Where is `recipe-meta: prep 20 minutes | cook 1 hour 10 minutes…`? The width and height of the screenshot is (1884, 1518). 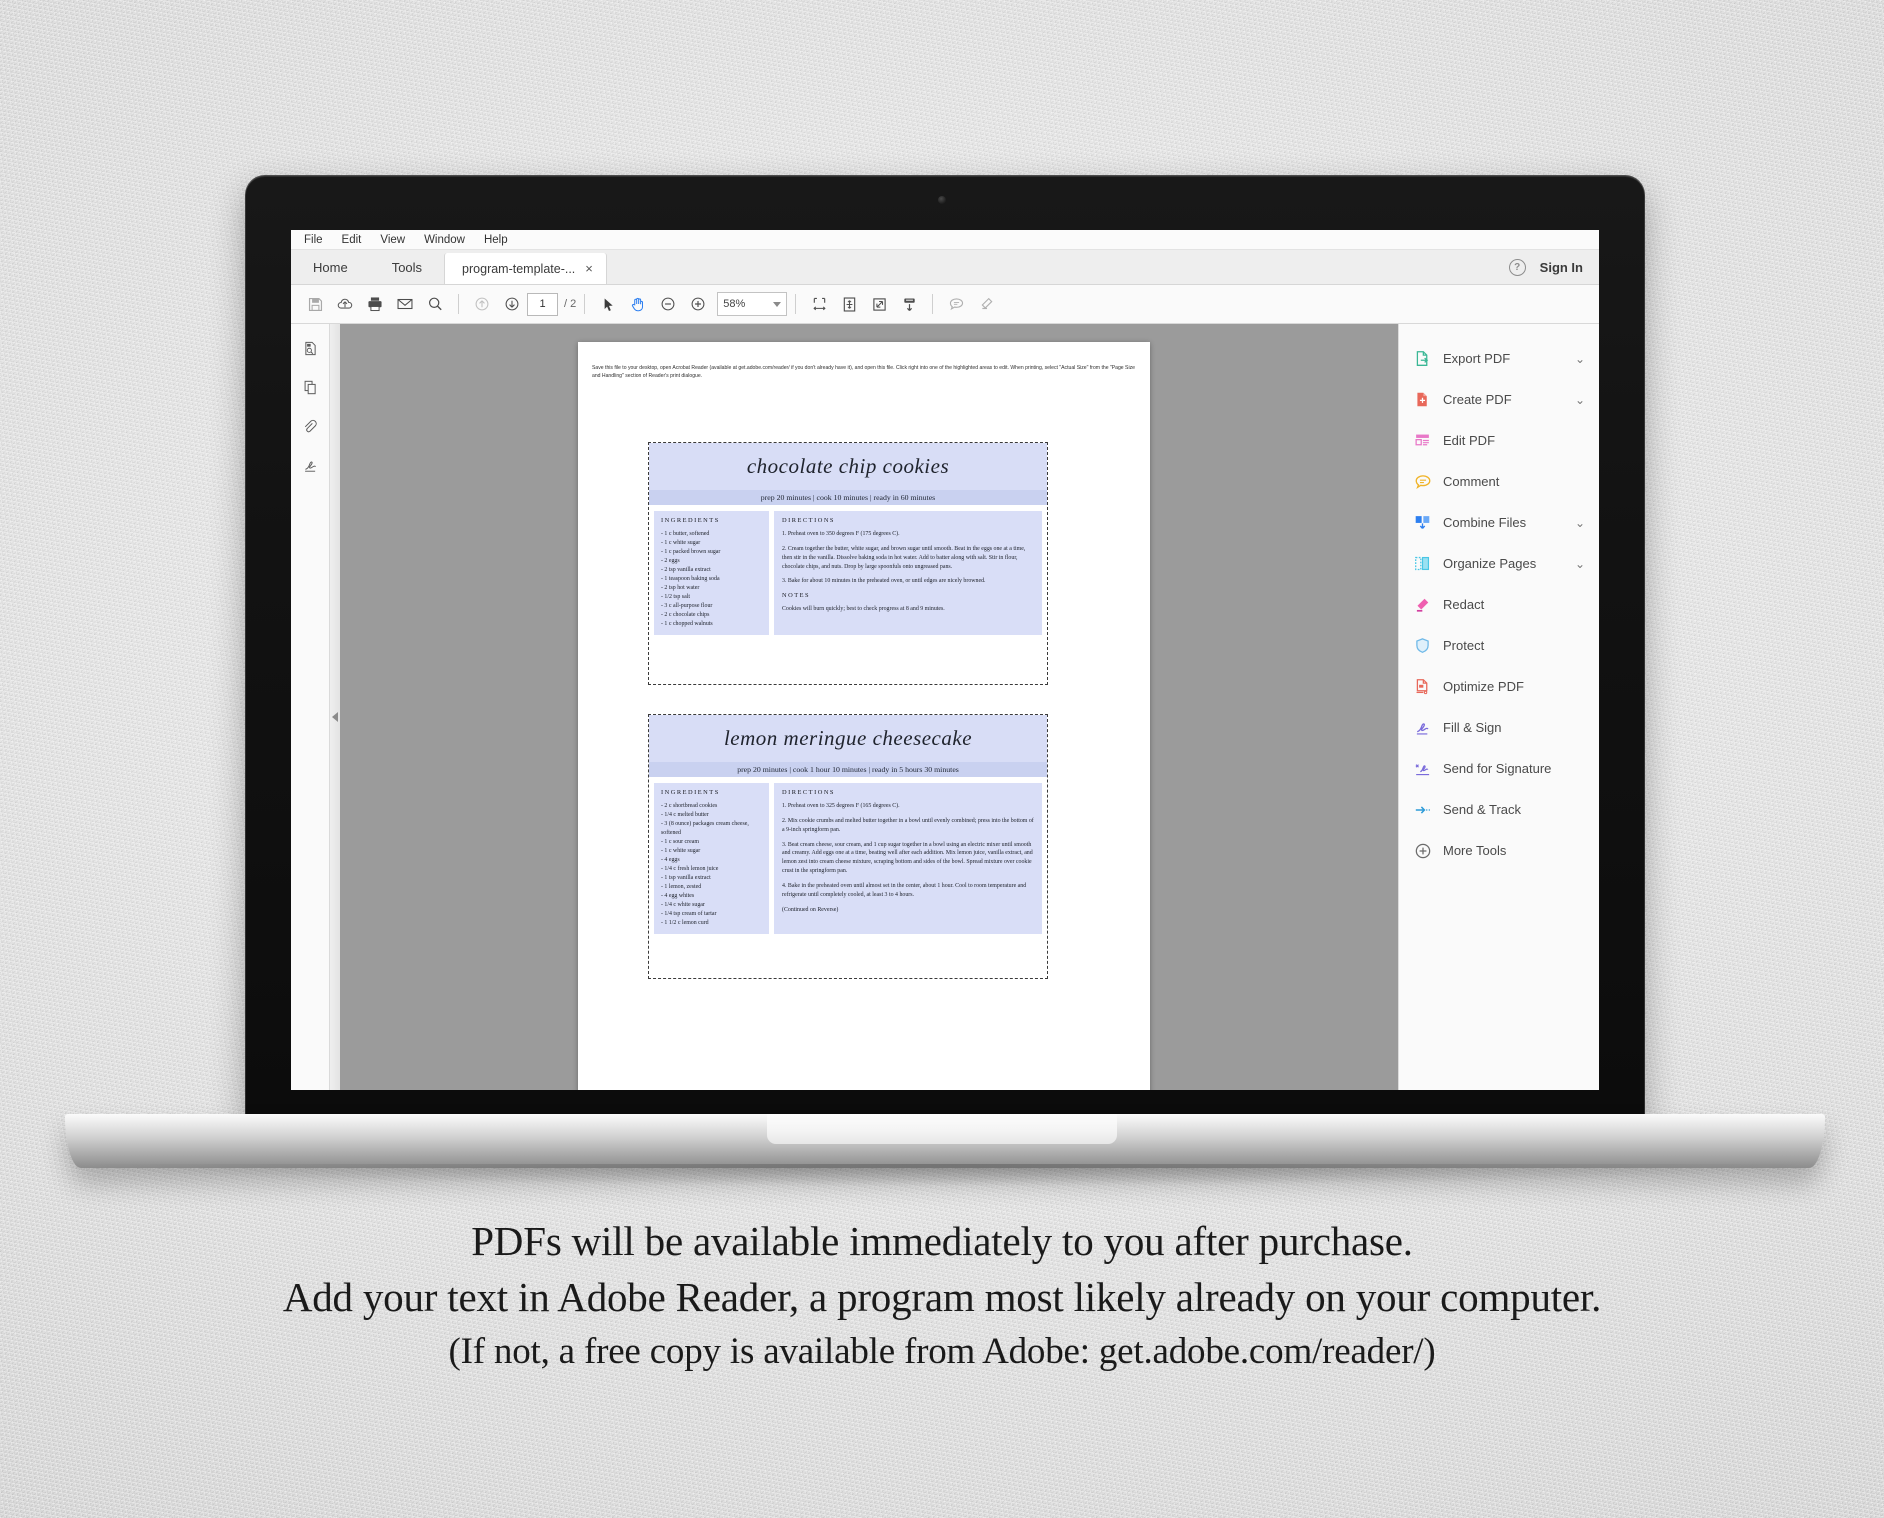 recipe-meta: prep 20 minutes | cook 1 hour 10 minutes… is located at coordinates (848, 769).